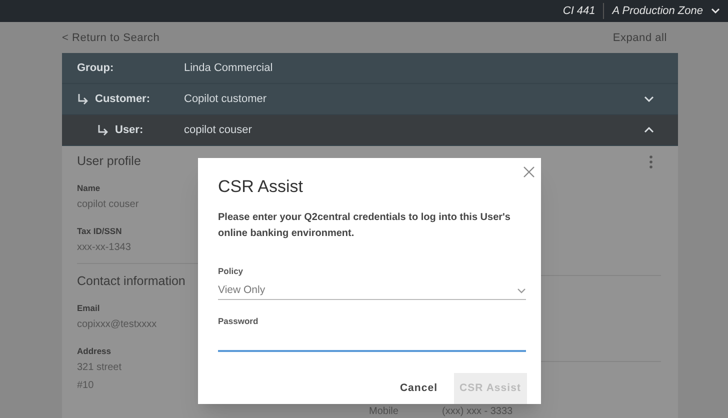 The image size is (728, 418). What do you see at coordinates (419, 388) in the screenshot?
I see `cancel-button: Cancel` at bounding box center [419, 388].